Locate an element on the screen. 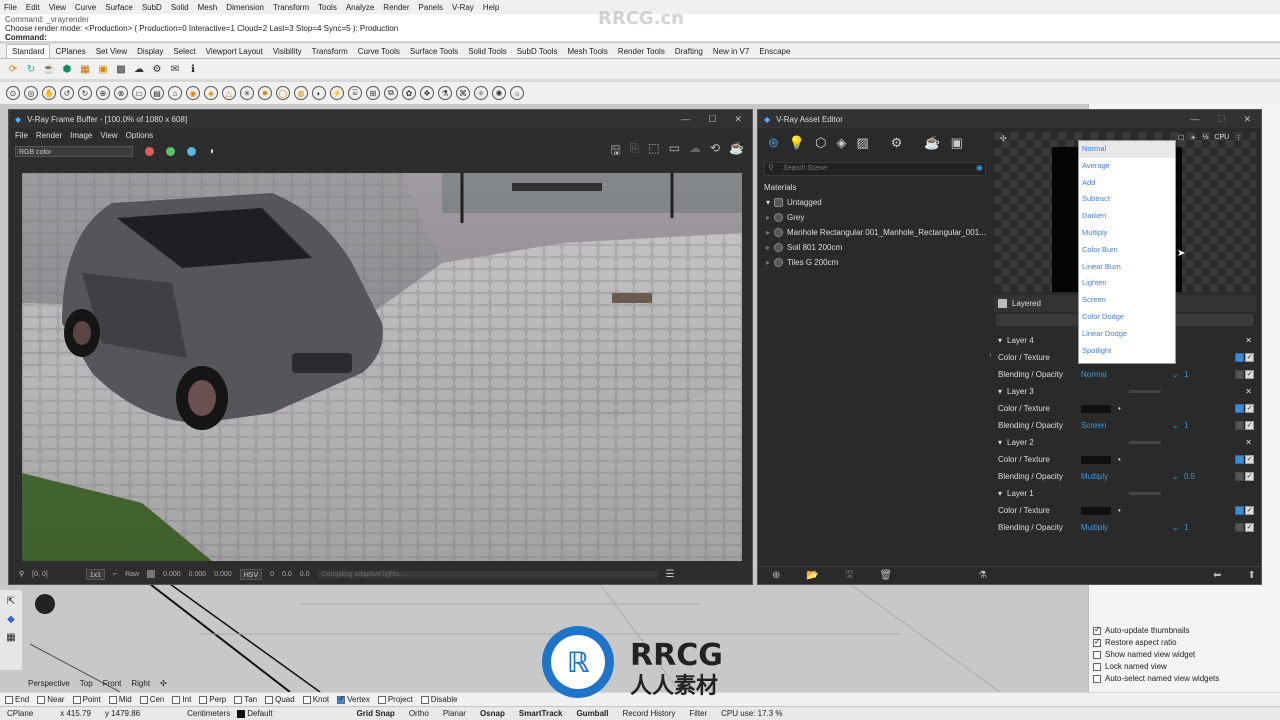 This screenshot has height=720, width=1280. osnap-option: Point is located at coordinates (86, 699).